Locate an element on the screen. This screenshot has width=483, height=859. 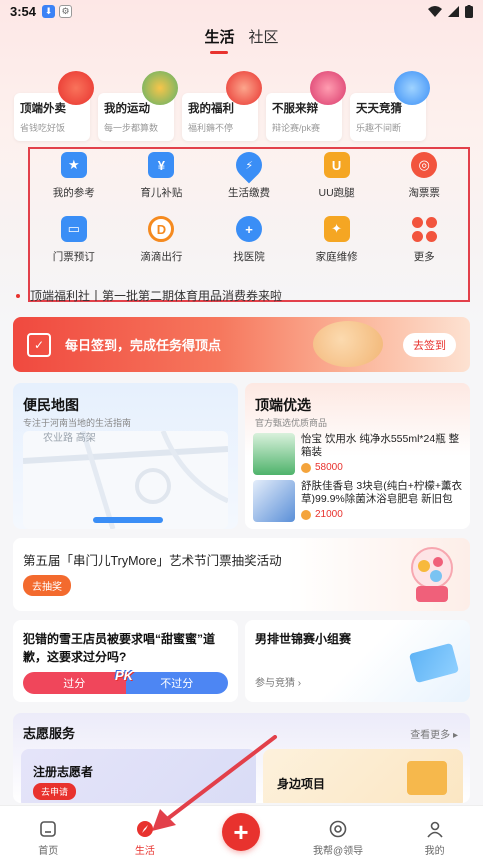
service-label: 找医院 is located at coordinates (249, 257).